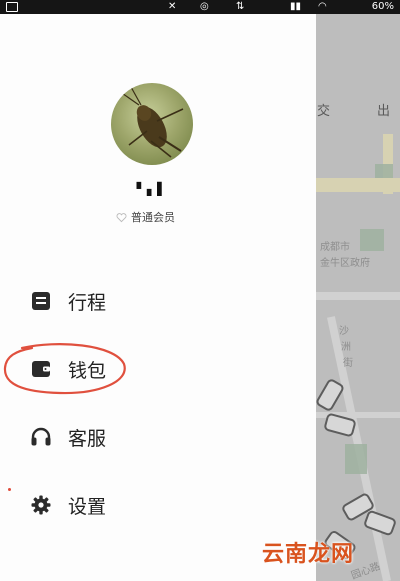  What do you see at coordinates (348, 363) in the screenshot?
I see `map-label: 街` at bounding box center [348, 363].